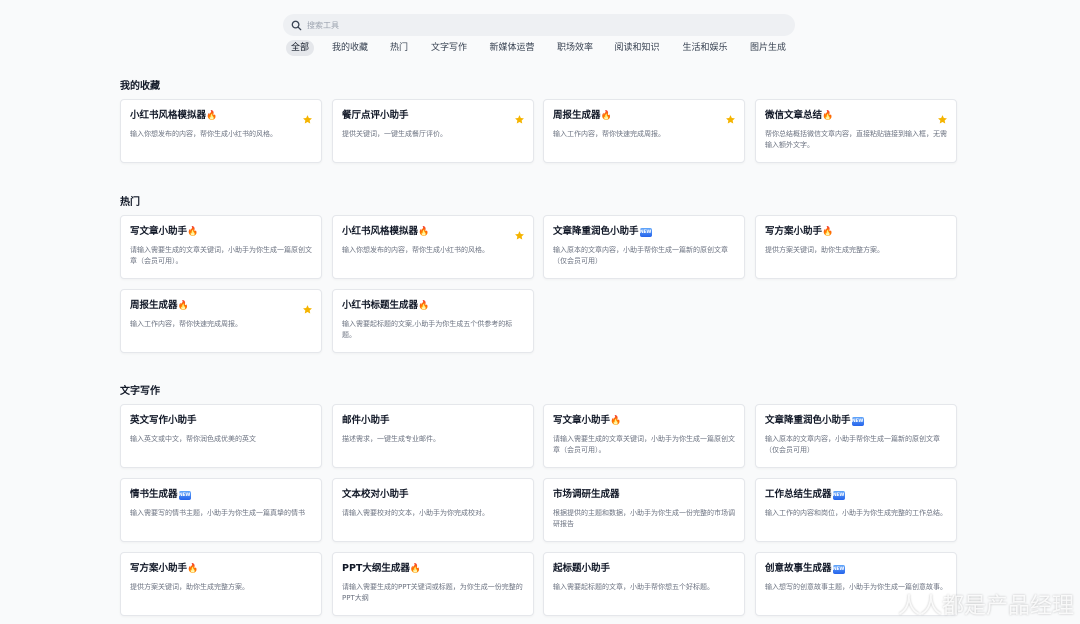 The height and width of the screenshot is (624, 1080). Describe the element at coordinates (856, 421) in the screenshot. I see `card-title-row: 文章降重润色小助手NEW` at that location.